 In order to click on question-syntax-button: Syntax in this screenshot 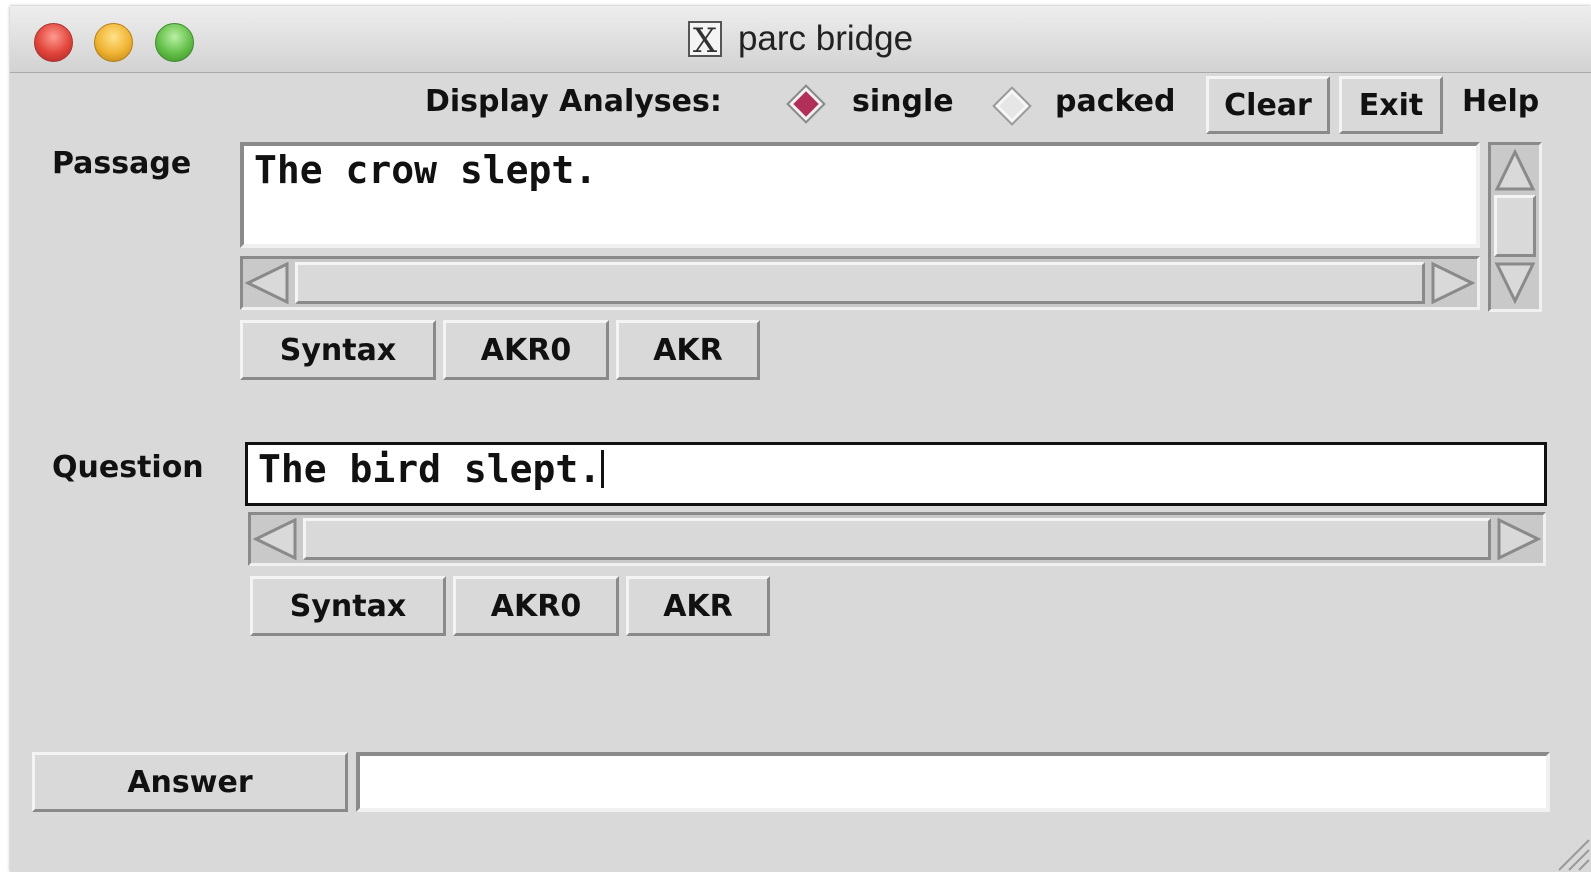, I will do `click(348, 606)`.